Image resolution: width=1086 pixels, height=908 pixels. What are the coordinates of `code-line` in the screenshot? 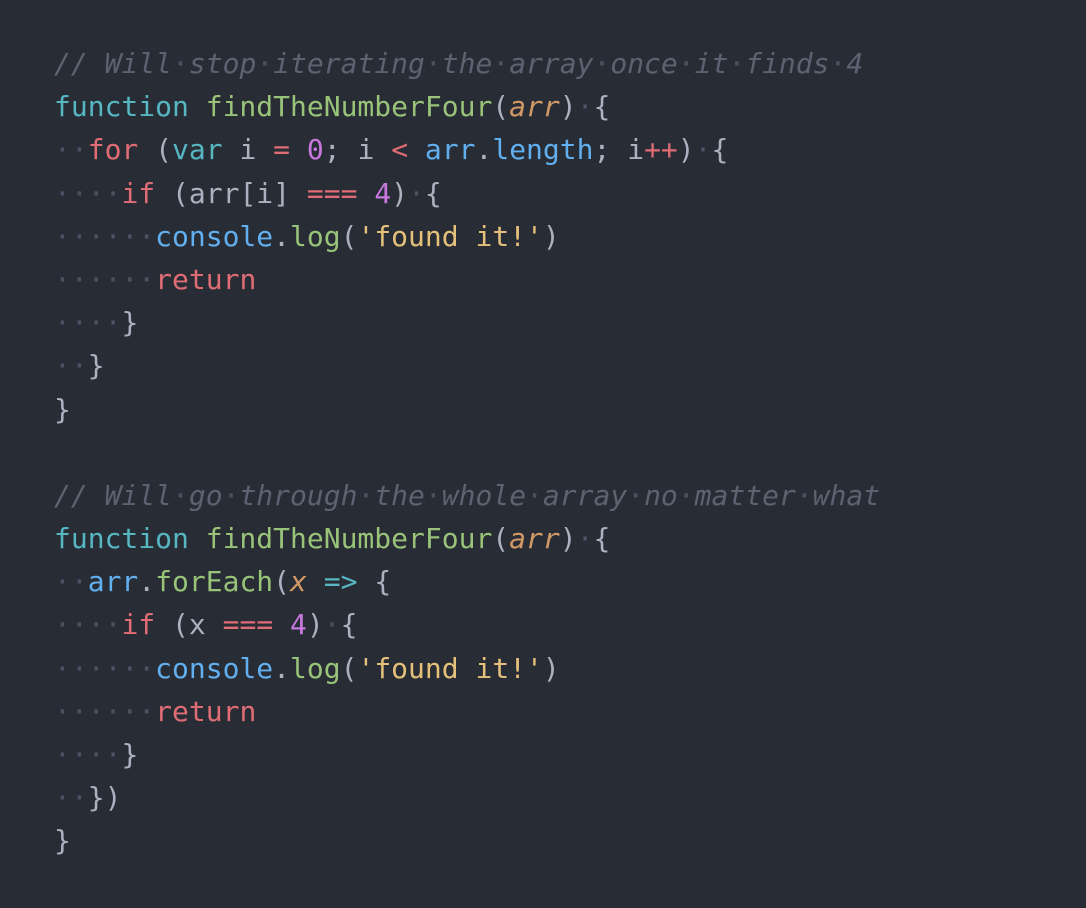 It's located at (570, 452).